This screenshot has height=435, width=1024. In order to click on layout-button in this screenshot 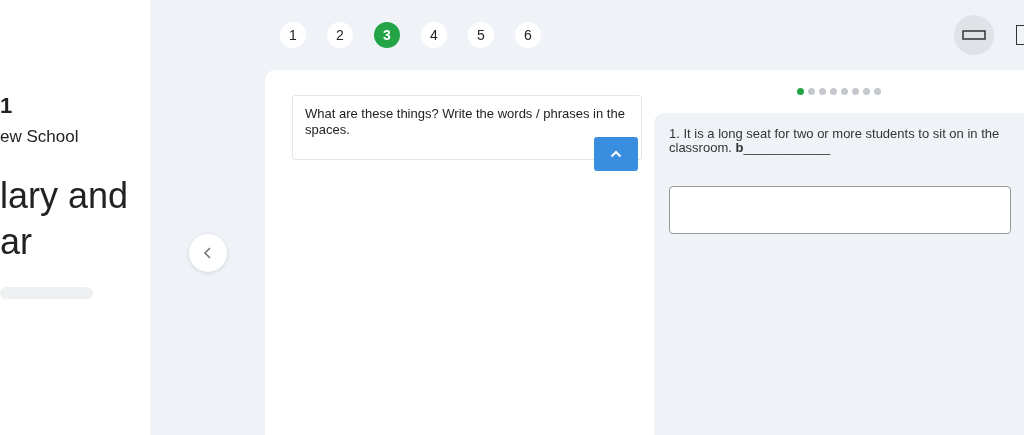, I will do `click(974, 35)`.